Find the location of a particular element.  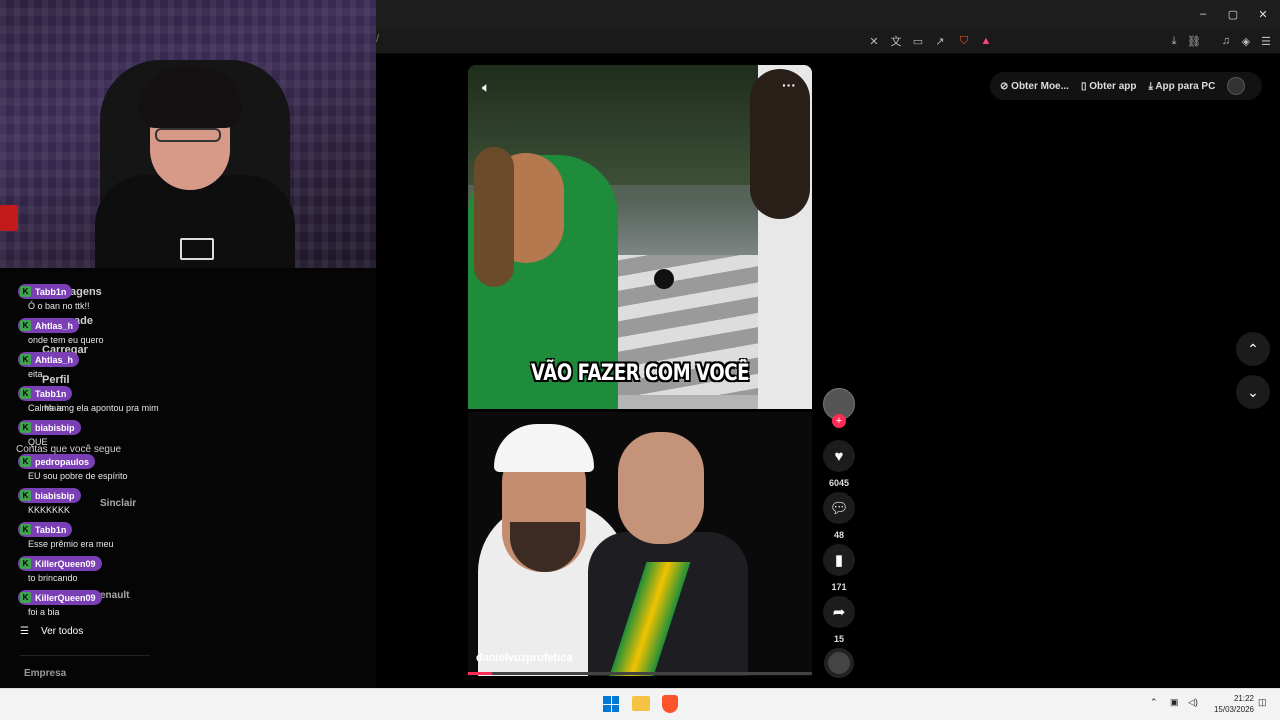

save-button: ▮ 171 is located at coordinates (839, 568).